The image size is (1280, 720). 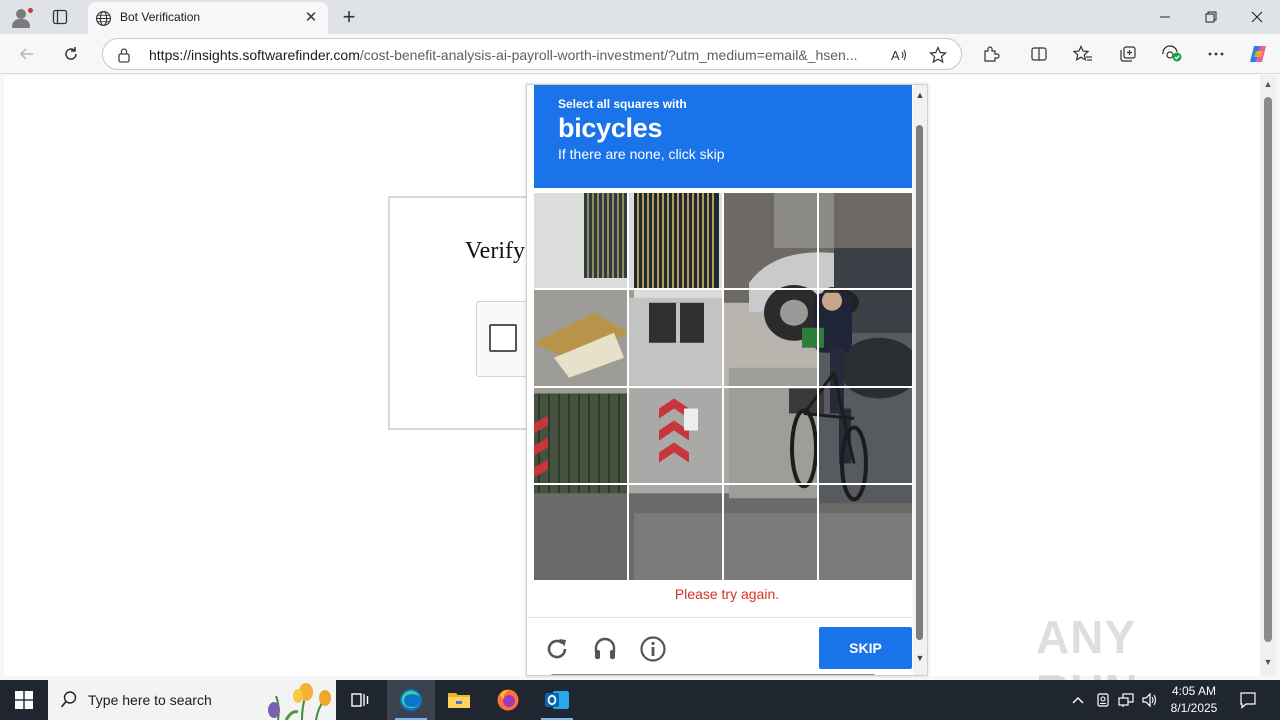 I want to click on tab-title: Bot Verification, so click(x=160, y=17).